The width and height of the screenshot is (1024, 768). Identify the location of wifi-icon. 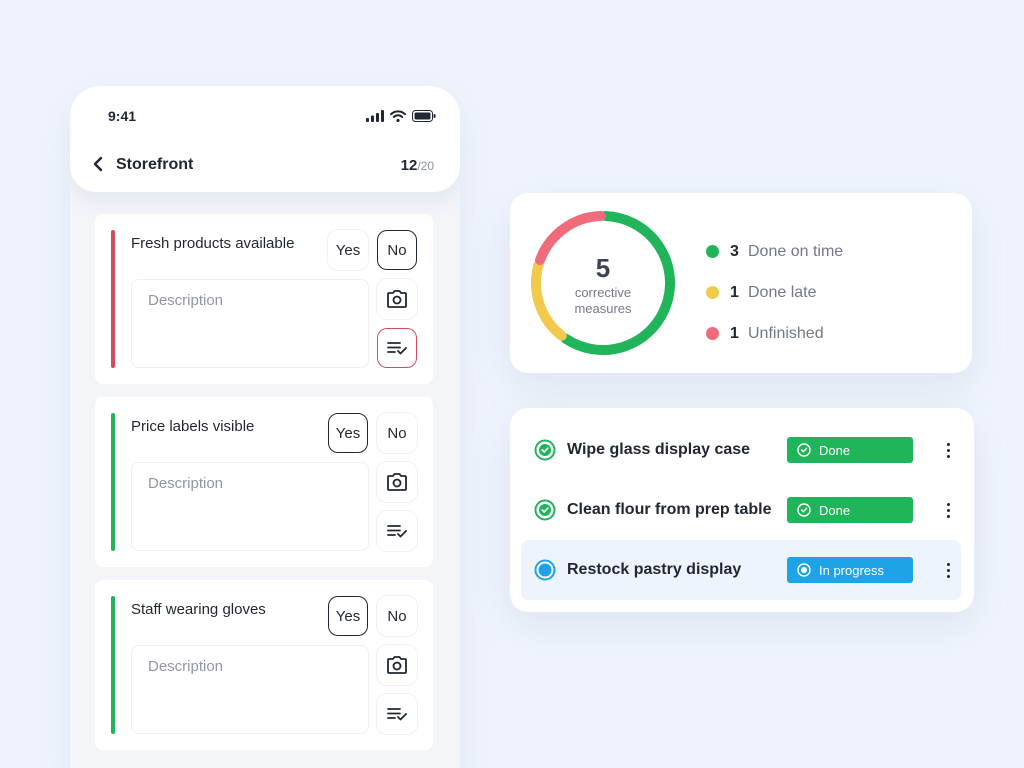
(398, 116).